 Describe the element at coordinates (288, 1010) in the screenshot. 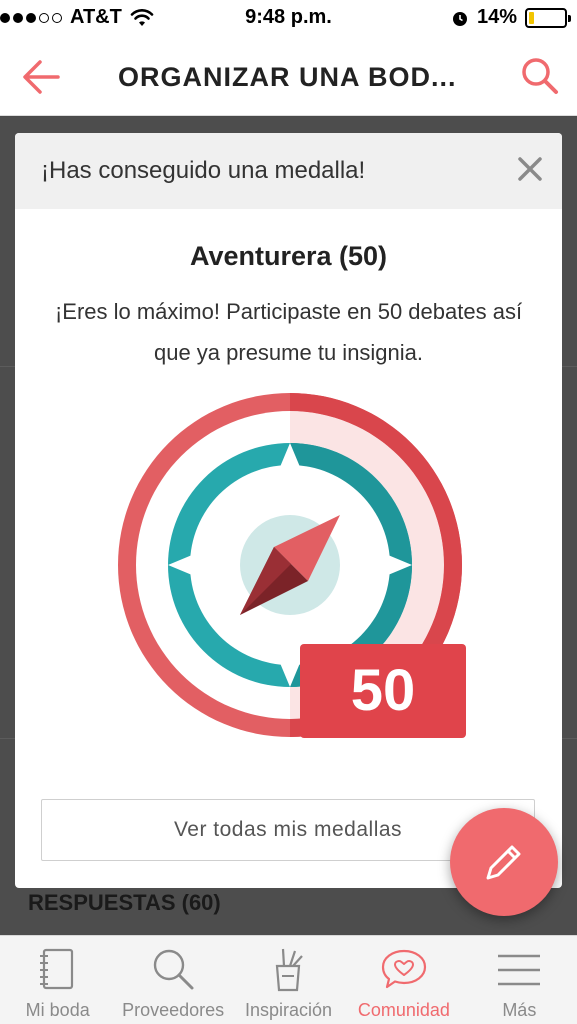

I see `tab-label: Inspiración` at that location.